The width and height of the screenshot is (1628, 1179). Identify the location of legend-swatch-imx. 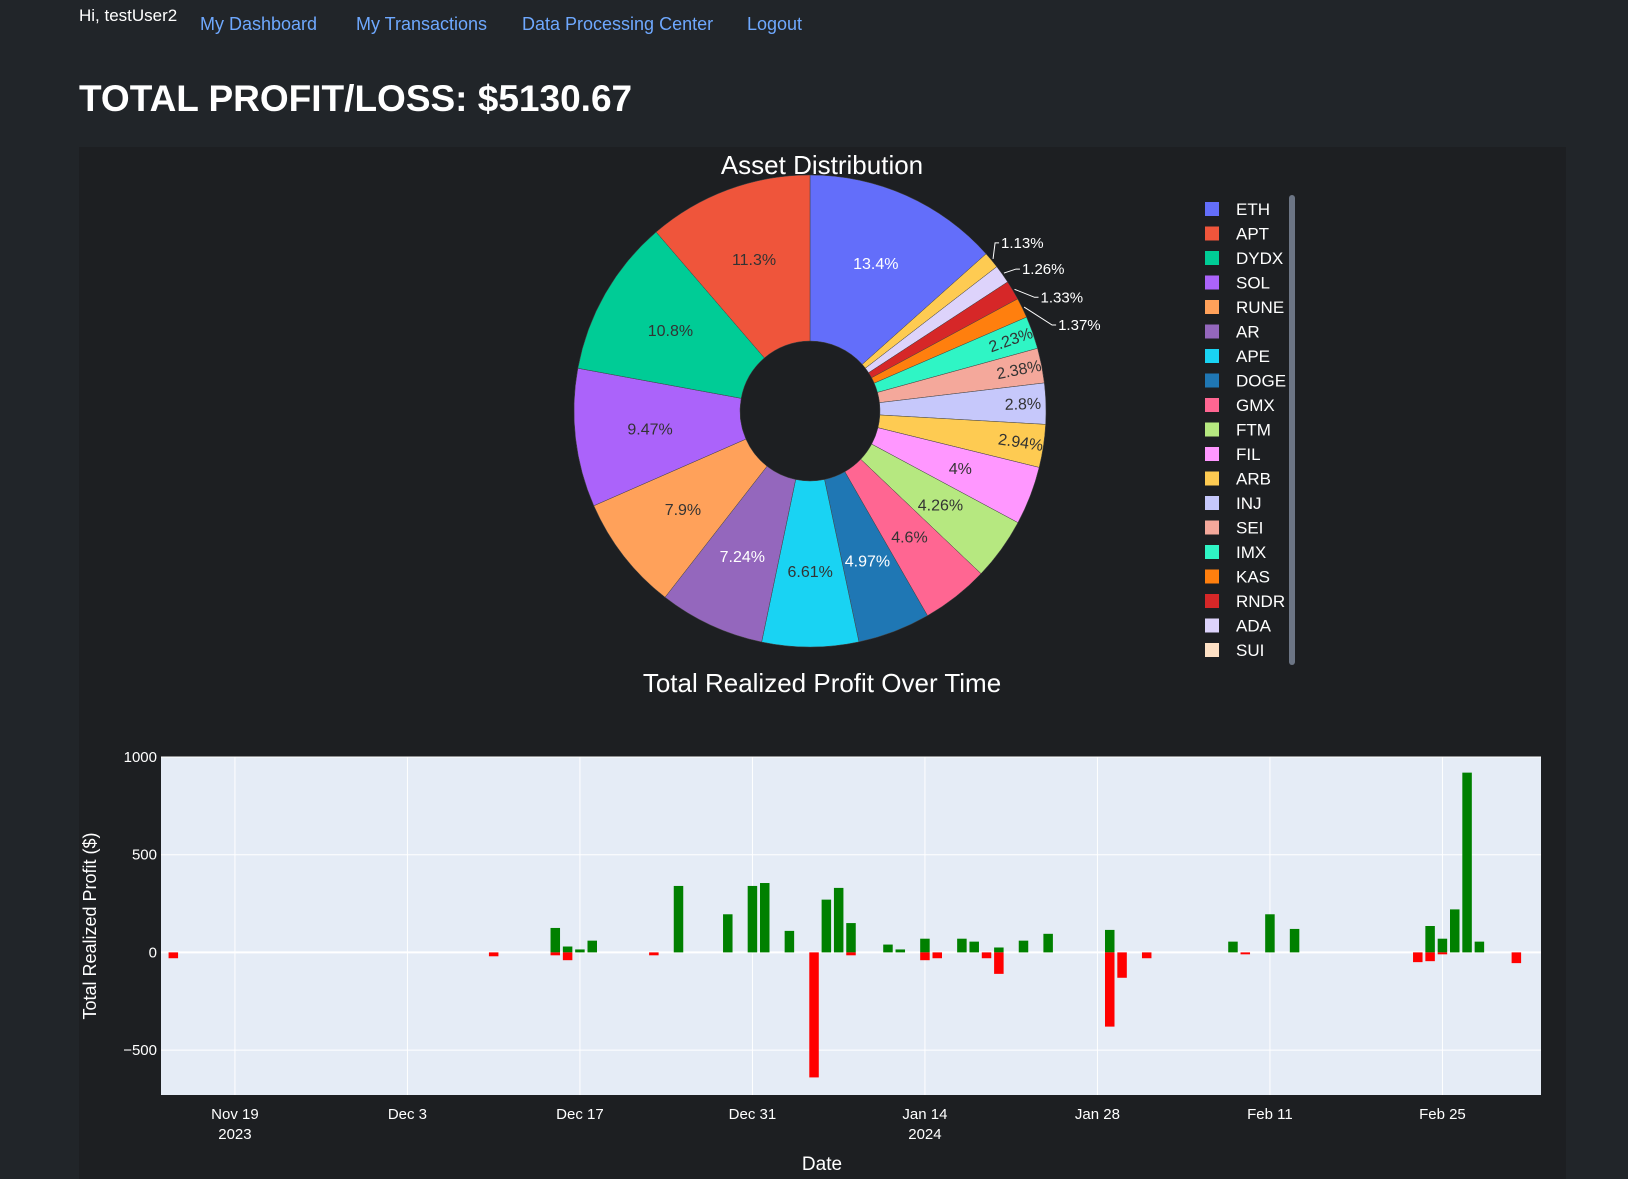
(1212, 552).